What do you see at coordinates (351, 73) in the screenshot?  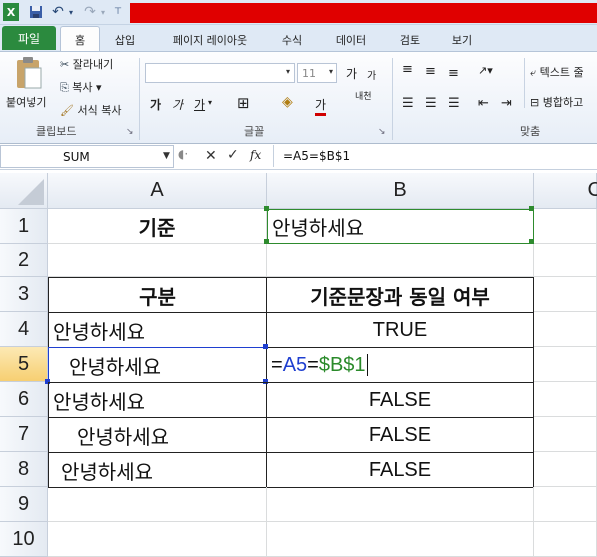 I see `grow-font-button: 가` at bounding box center [351, 73].